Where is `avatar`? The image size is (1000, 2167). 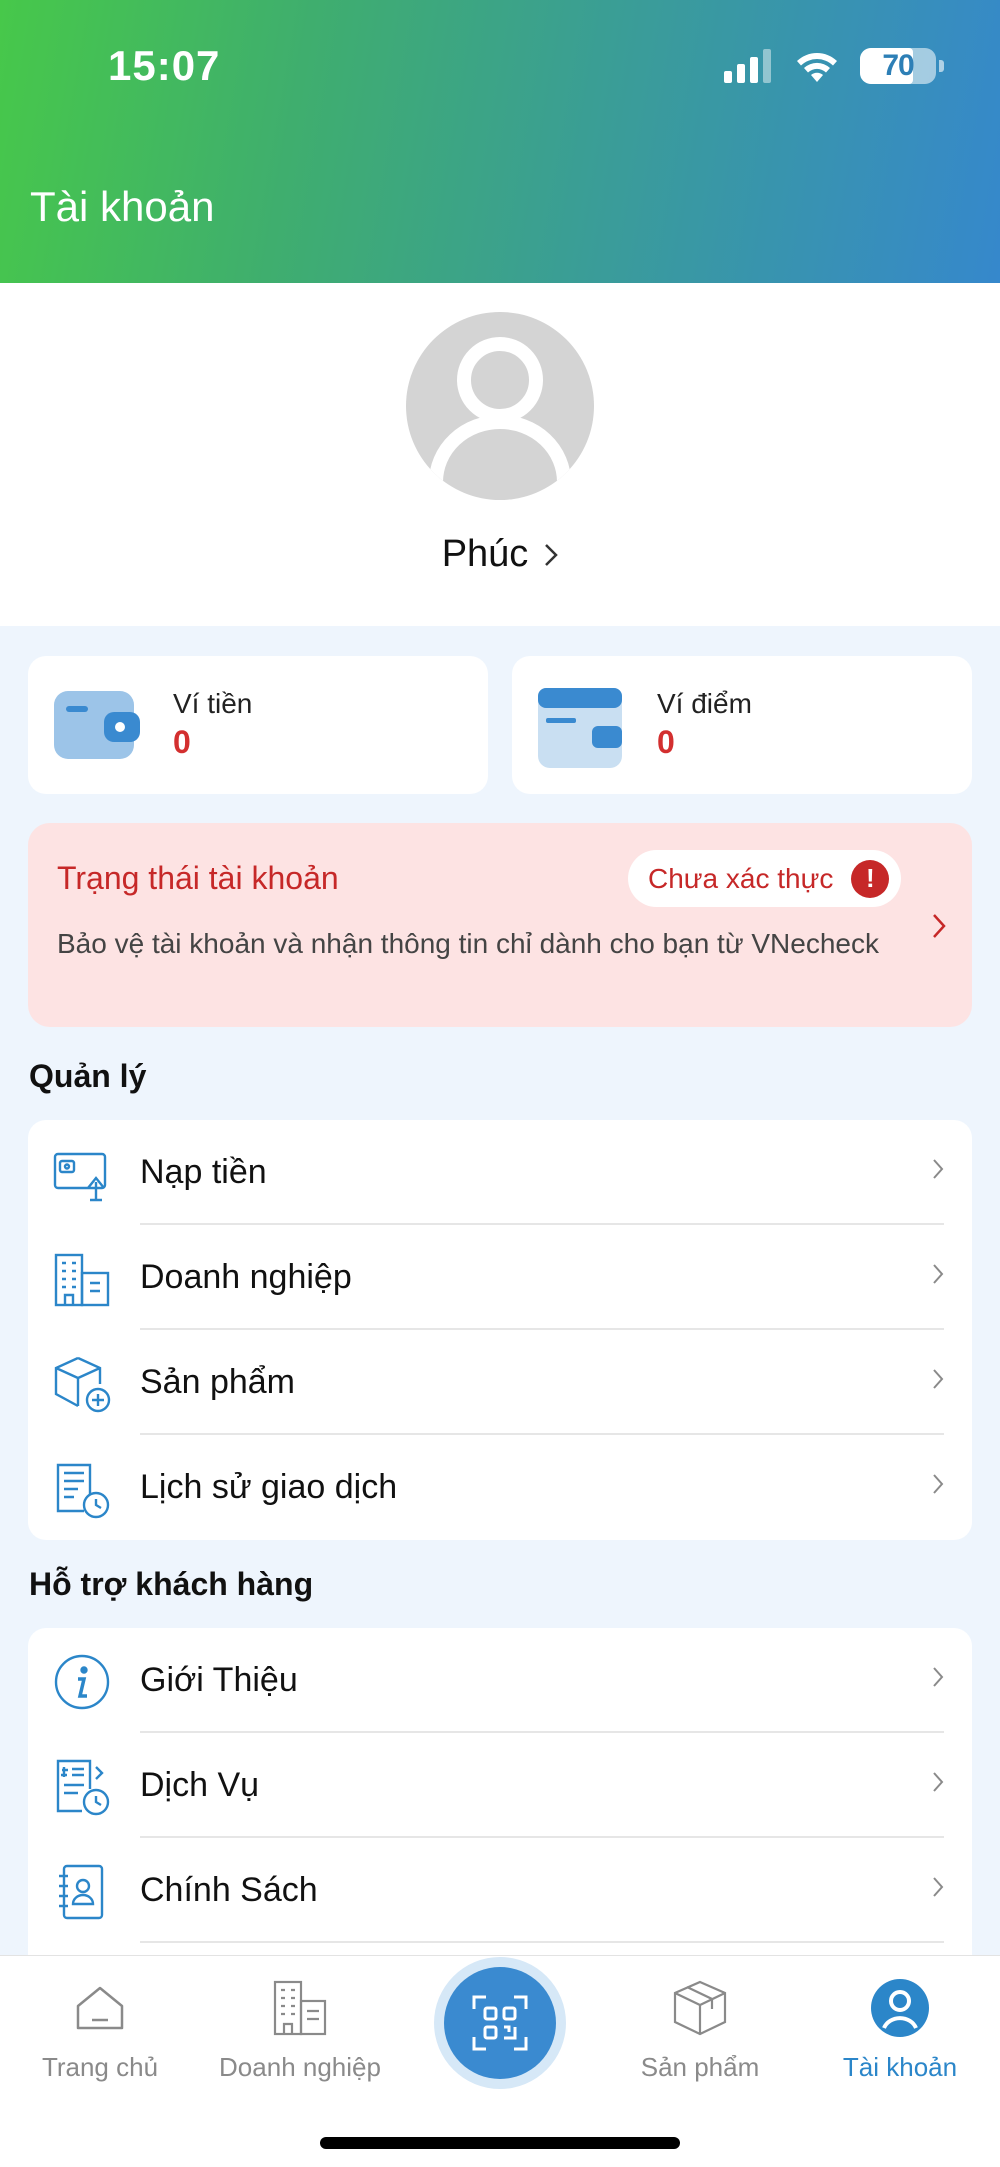
avatar is located at coordinates (500, 406).